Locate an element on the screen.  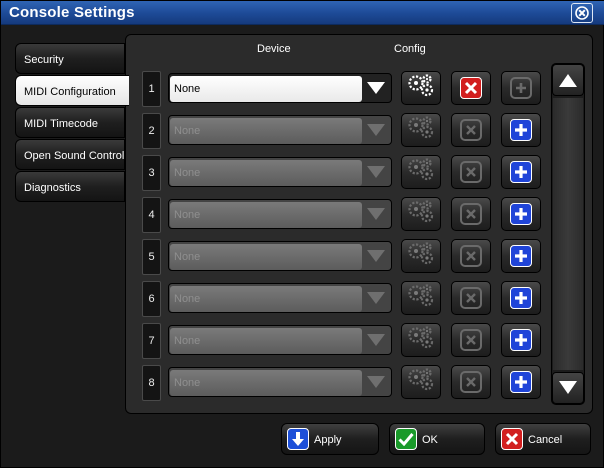
tab-label: MIDI Timecode is located at coordinates (61, 124).